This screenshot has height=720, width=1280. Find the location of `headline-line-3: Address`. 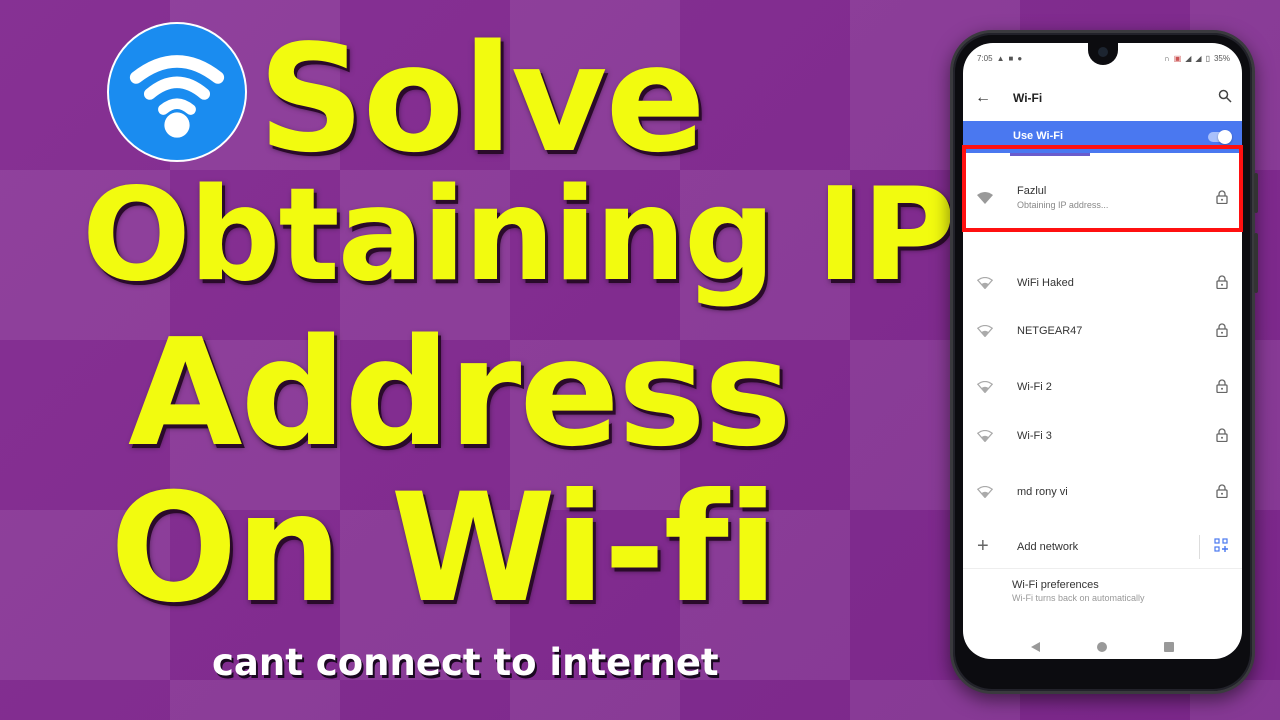

headline-line-3: Address is located at coordinates (460, 393).